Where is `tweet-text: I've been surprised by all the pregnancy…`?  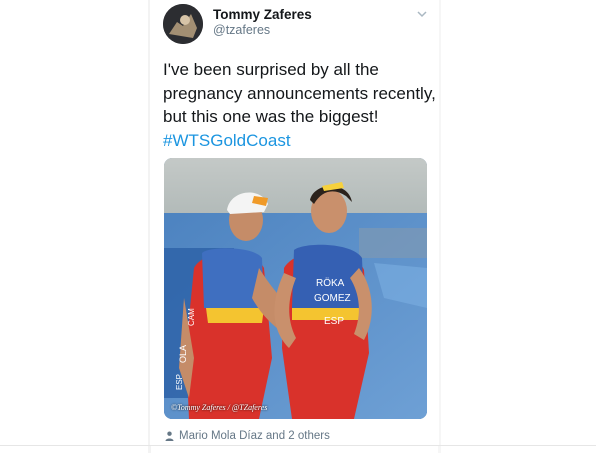
tweet-text: I've been surprised by all the pregnancy… is located at coordinates (299, 105).